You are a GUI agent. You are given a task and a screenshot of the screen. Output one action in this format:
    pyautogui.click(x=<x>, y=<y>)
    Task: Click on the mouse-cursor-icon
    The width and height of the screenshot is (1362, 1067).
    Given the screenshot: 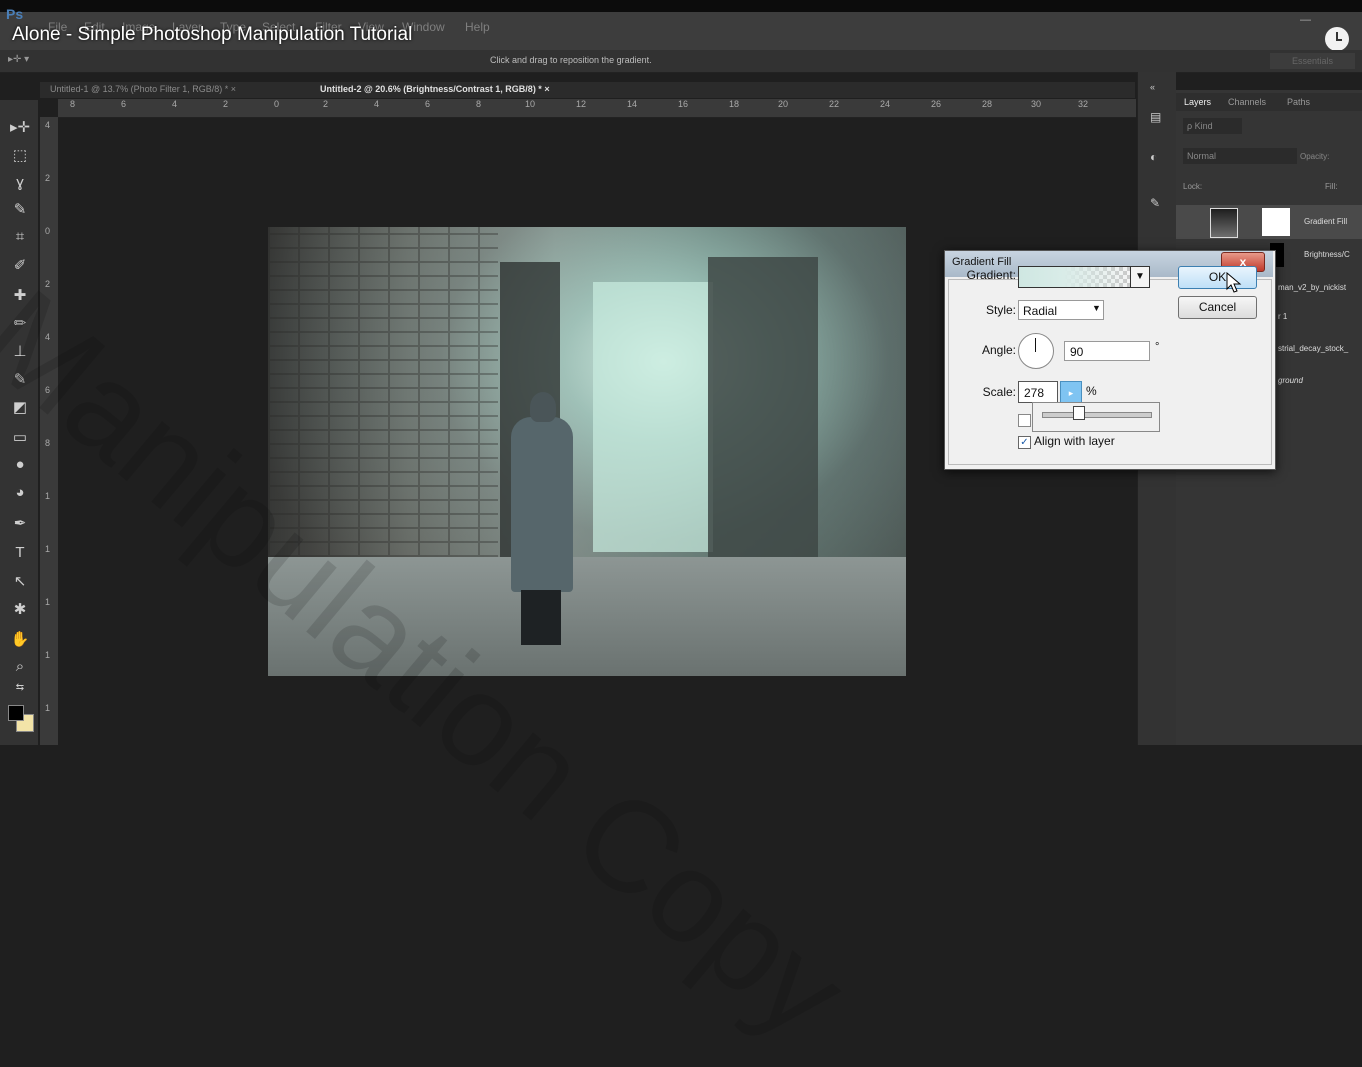 What is the action you would take?
    pyautogui.click(x=1234, y=282)
    